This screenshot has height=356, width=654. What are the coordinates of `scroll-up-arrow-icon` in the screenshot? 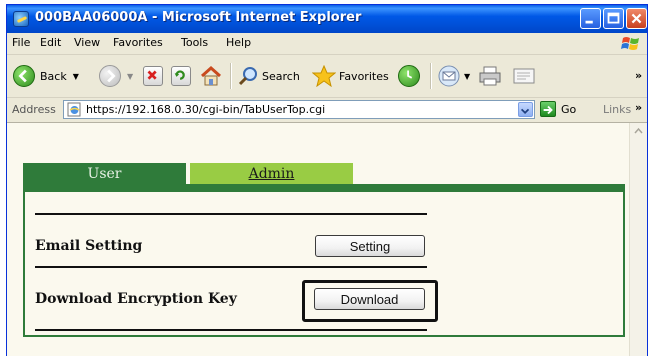 It's located at (638, 131).